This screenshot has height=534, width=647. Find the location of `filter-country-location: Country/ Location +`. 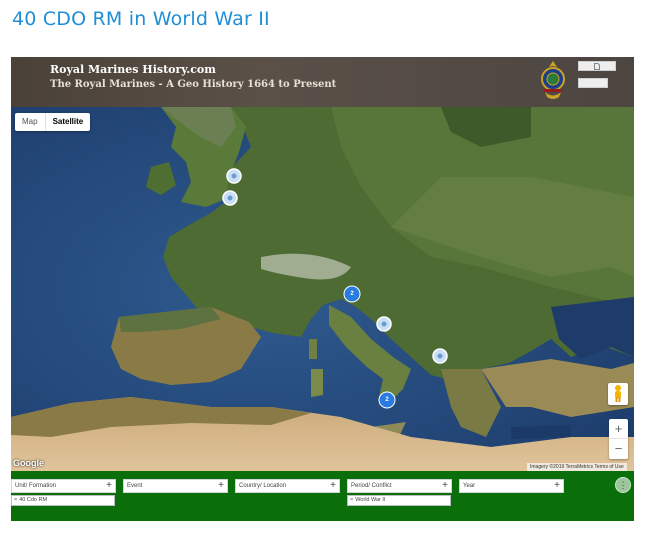

filter-country-location: Country/ Location + is located at coordinates (287, 486).